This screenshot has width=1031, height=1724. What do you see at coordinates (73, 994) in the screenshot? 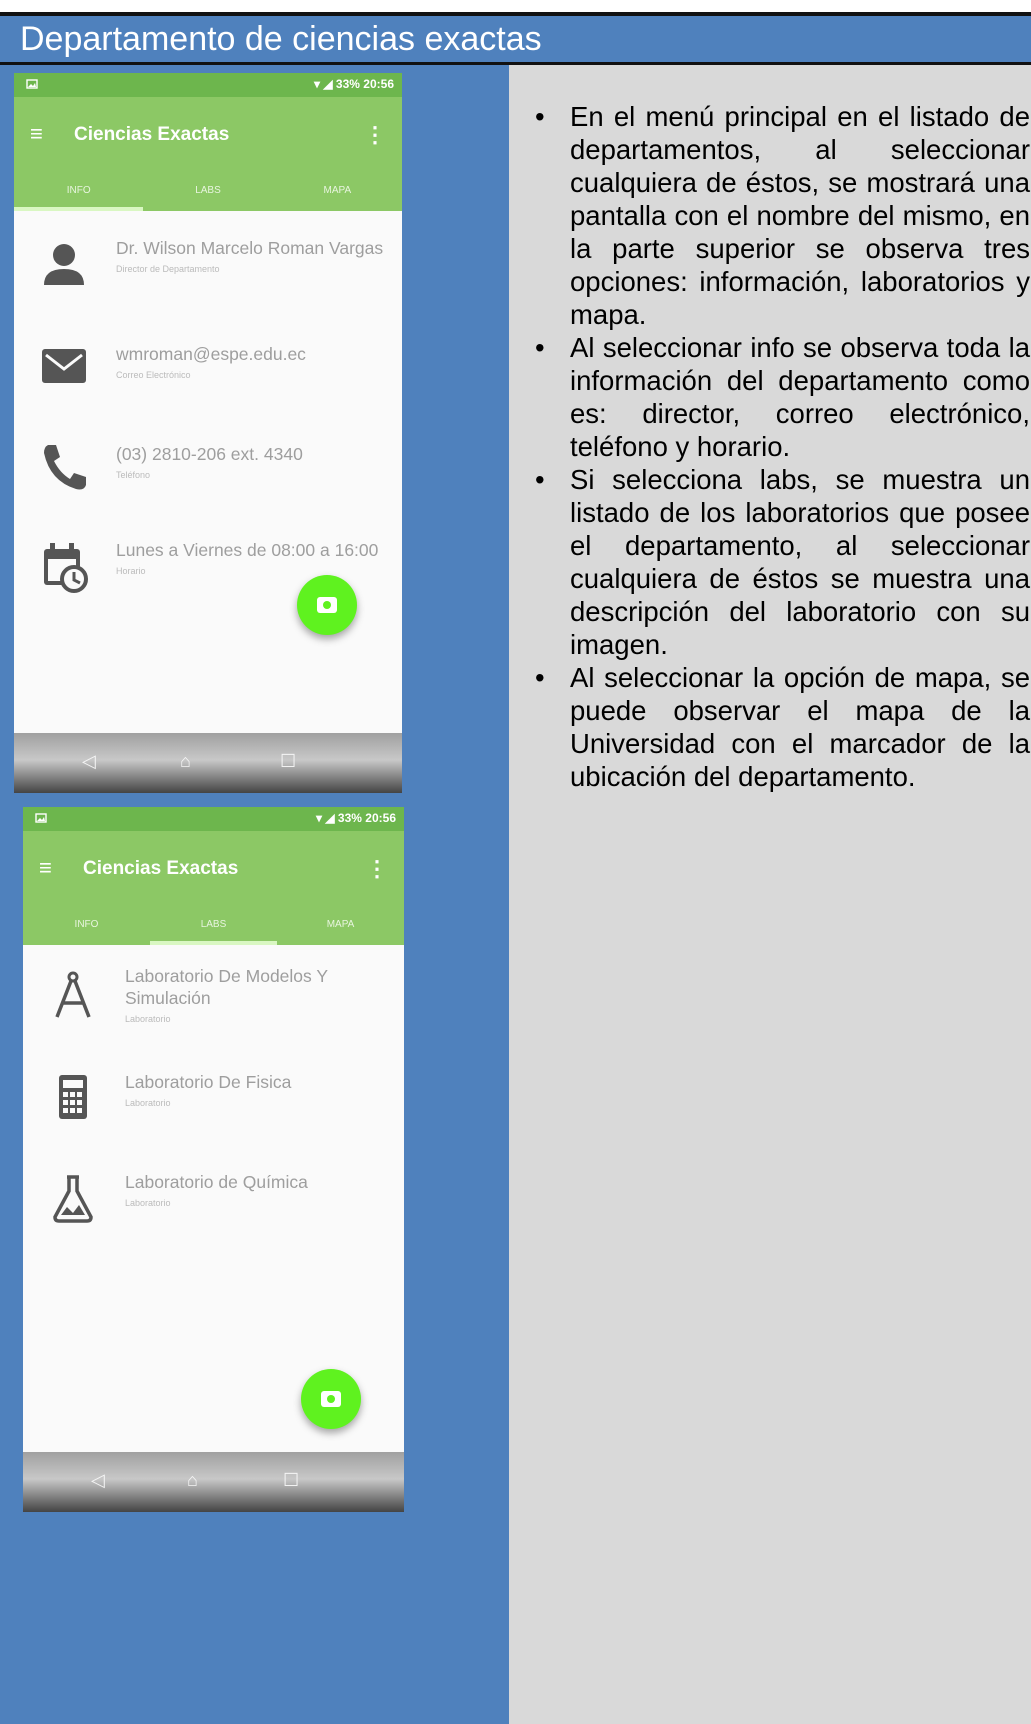
I see `compass-icon` at bounding box center [73, 994].